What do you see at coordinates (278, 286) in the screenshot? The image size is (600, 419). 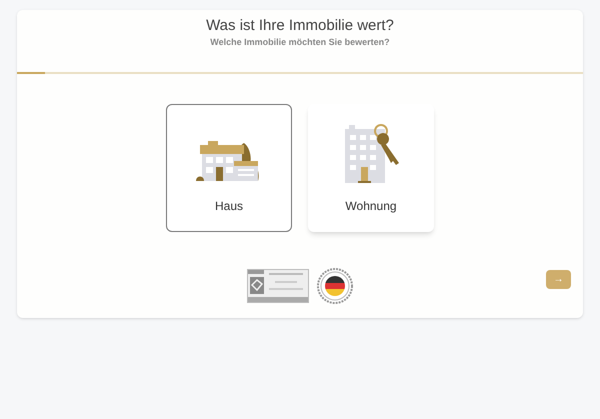 I see `certificate-badge-icon` at bounding box center [278, 286].